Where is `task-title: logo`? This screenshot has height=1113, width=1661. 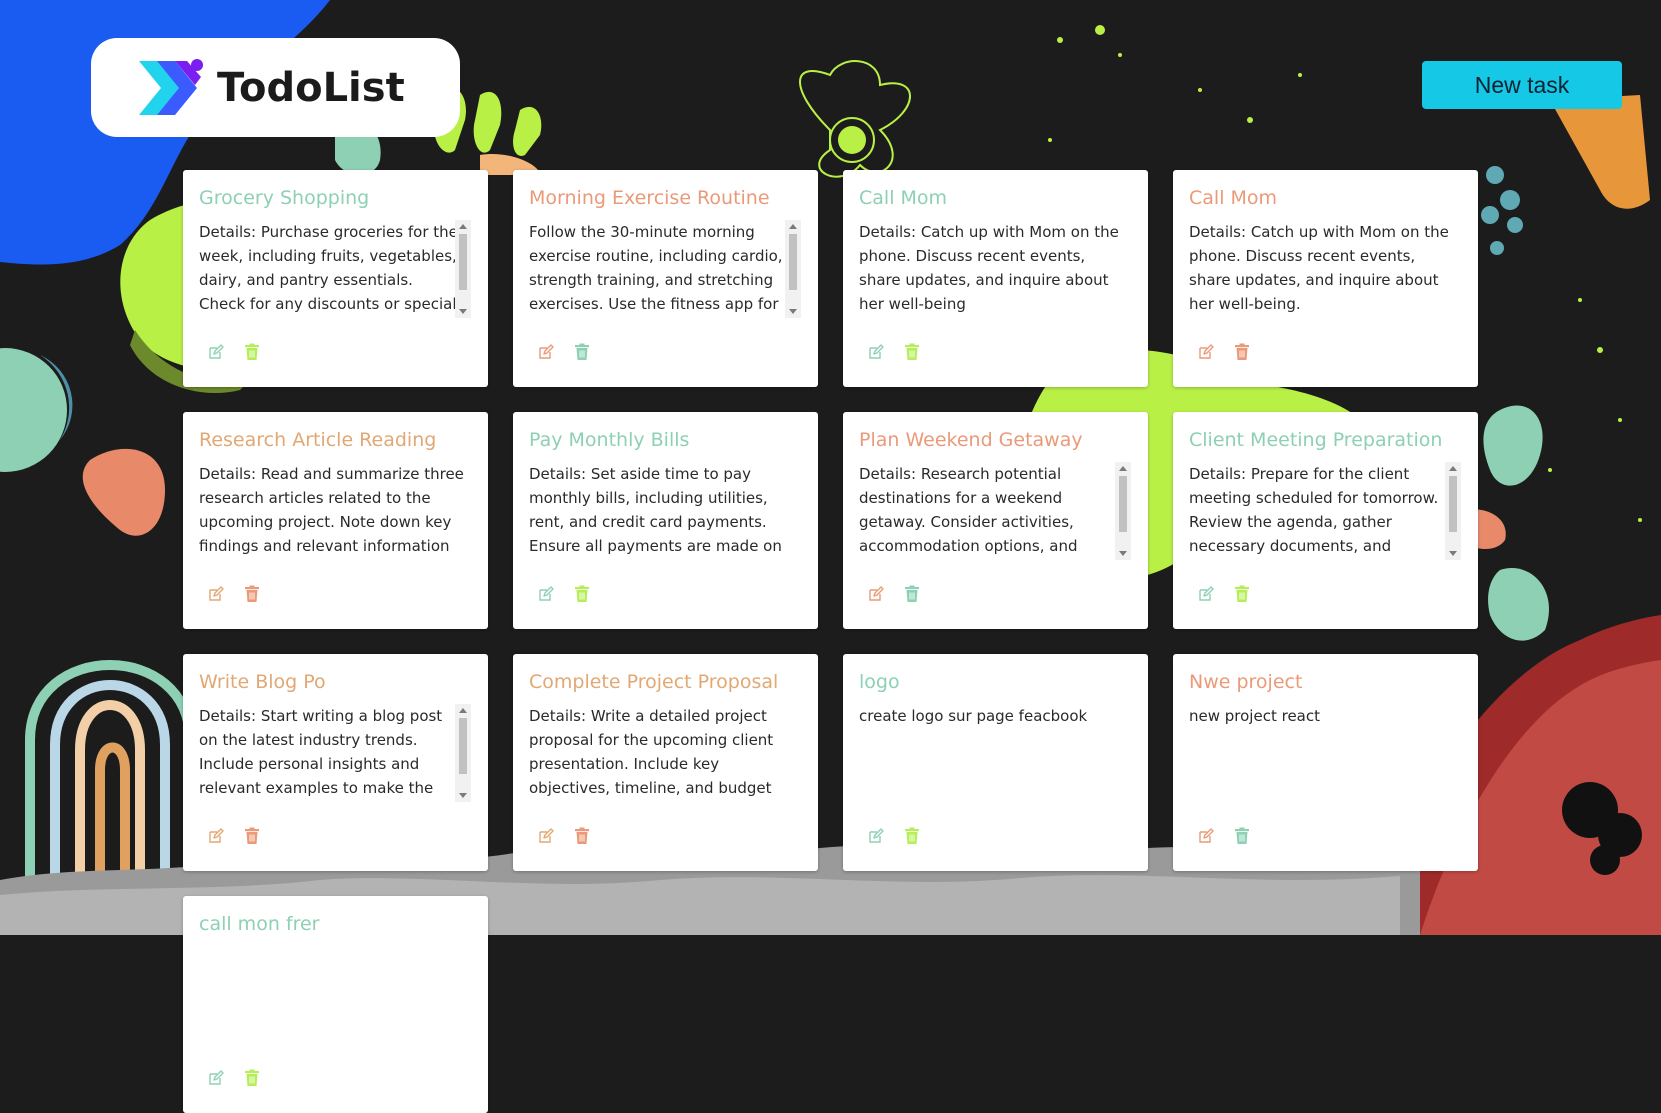
task-title: logo is located at coordinates (879, 682).